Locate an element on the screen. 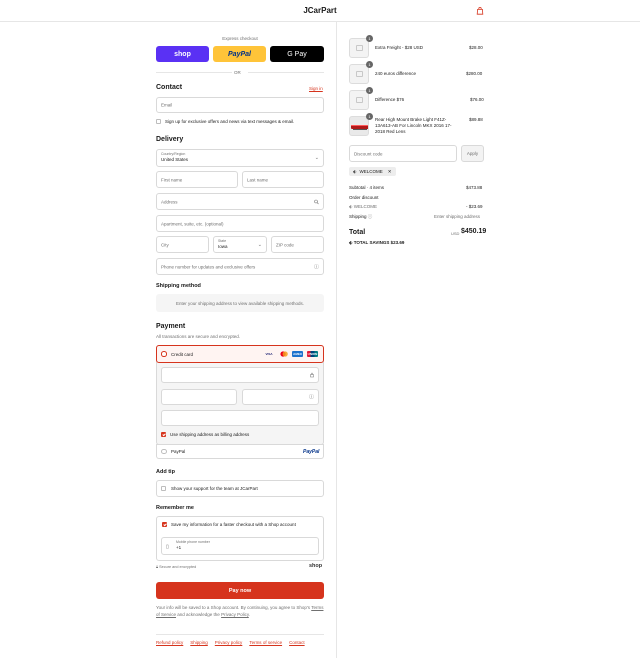 The height and width of the screenshot is (658, 640). mobile-phone-field: ▯ Mobile phone number +1 is located at coordinates (240, 546).